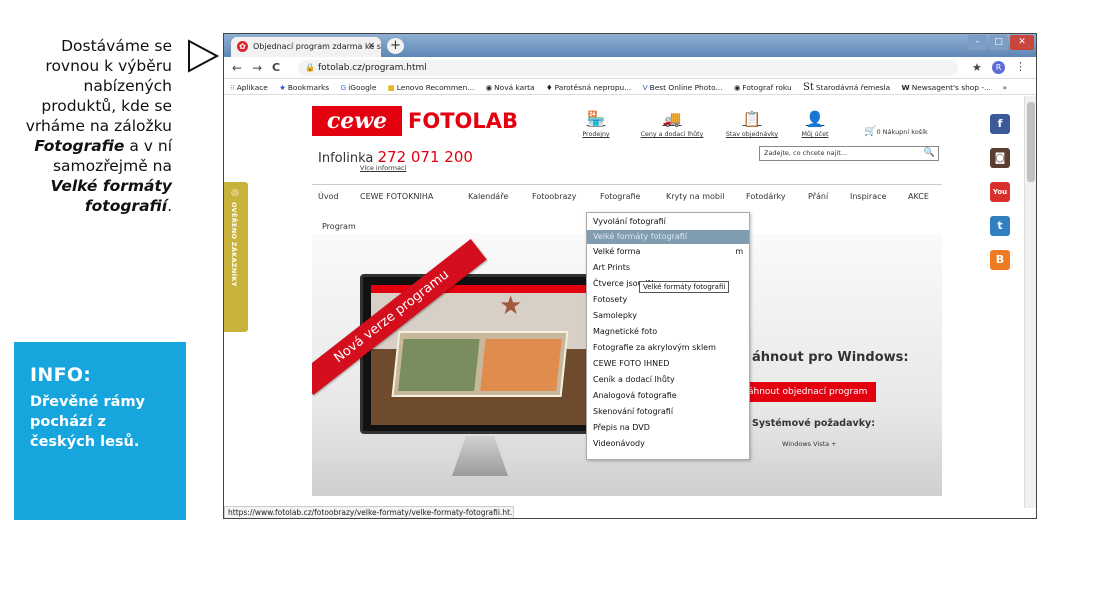  What do you see at coordinates (395, 46) in the screenshot?
I see `new-tab-button: +` at bounding box center [395, 46].